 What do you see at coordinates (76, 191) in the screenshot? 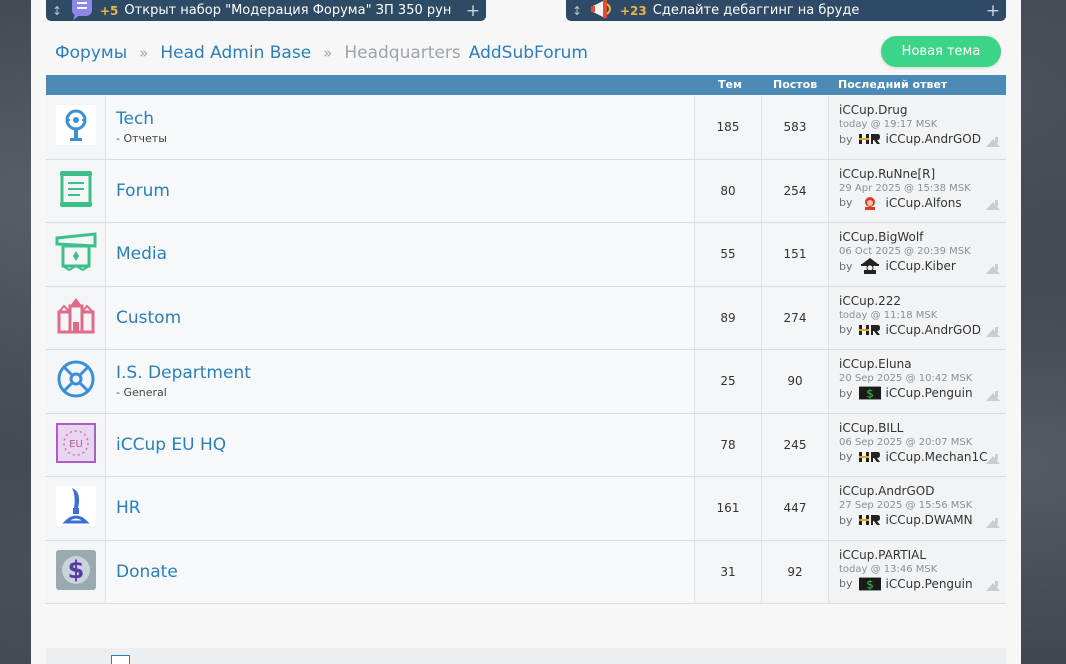
I see `forum-scroll-icon` at bounding box center [76, 191].